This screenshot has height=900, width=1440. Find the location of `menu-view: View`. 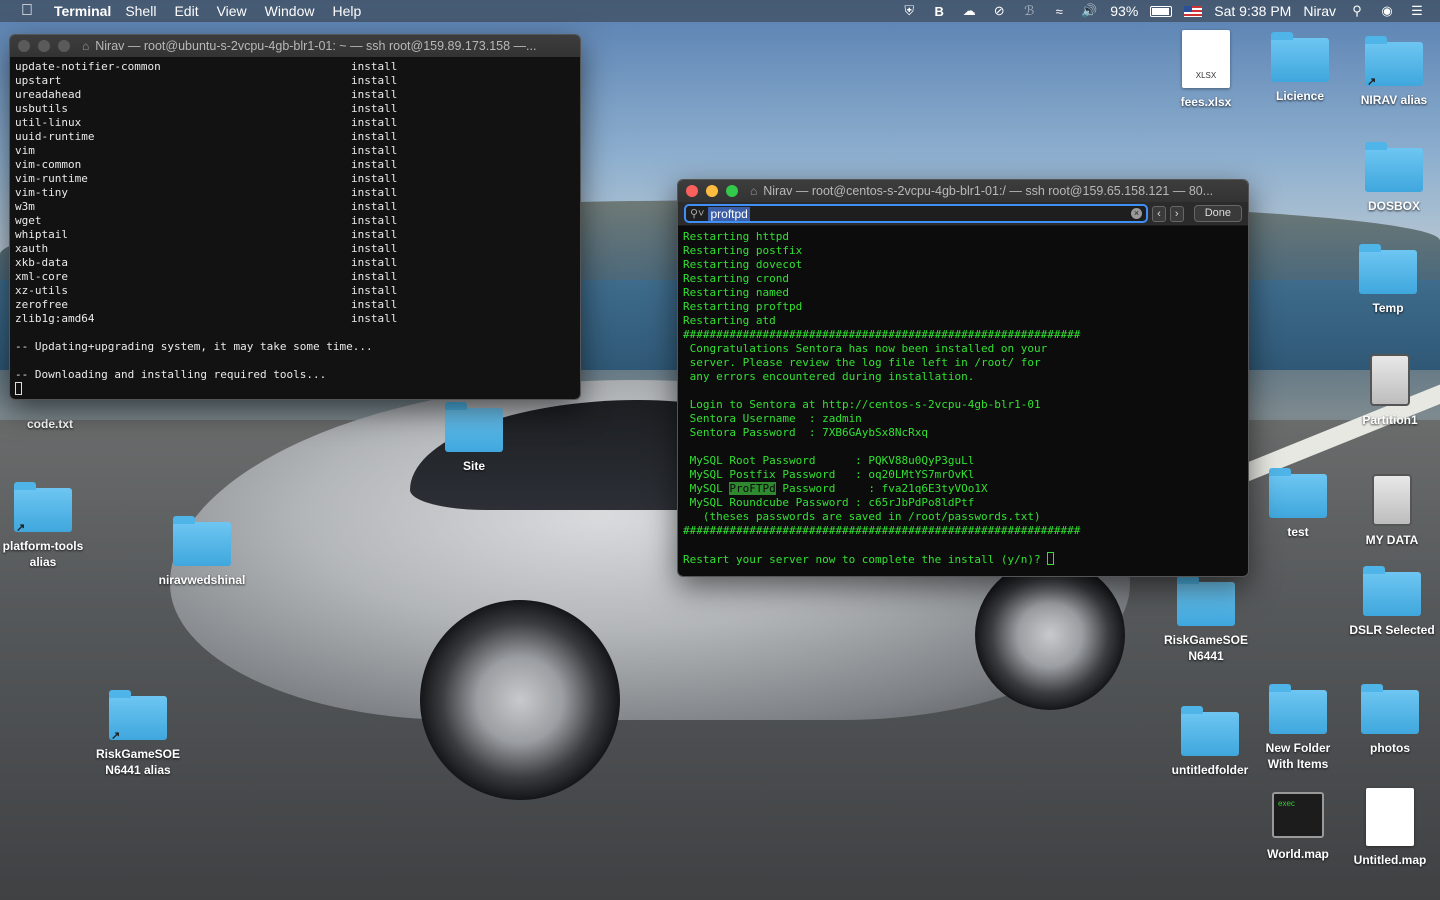

menu-view: View is located at coordinates (232, 11).